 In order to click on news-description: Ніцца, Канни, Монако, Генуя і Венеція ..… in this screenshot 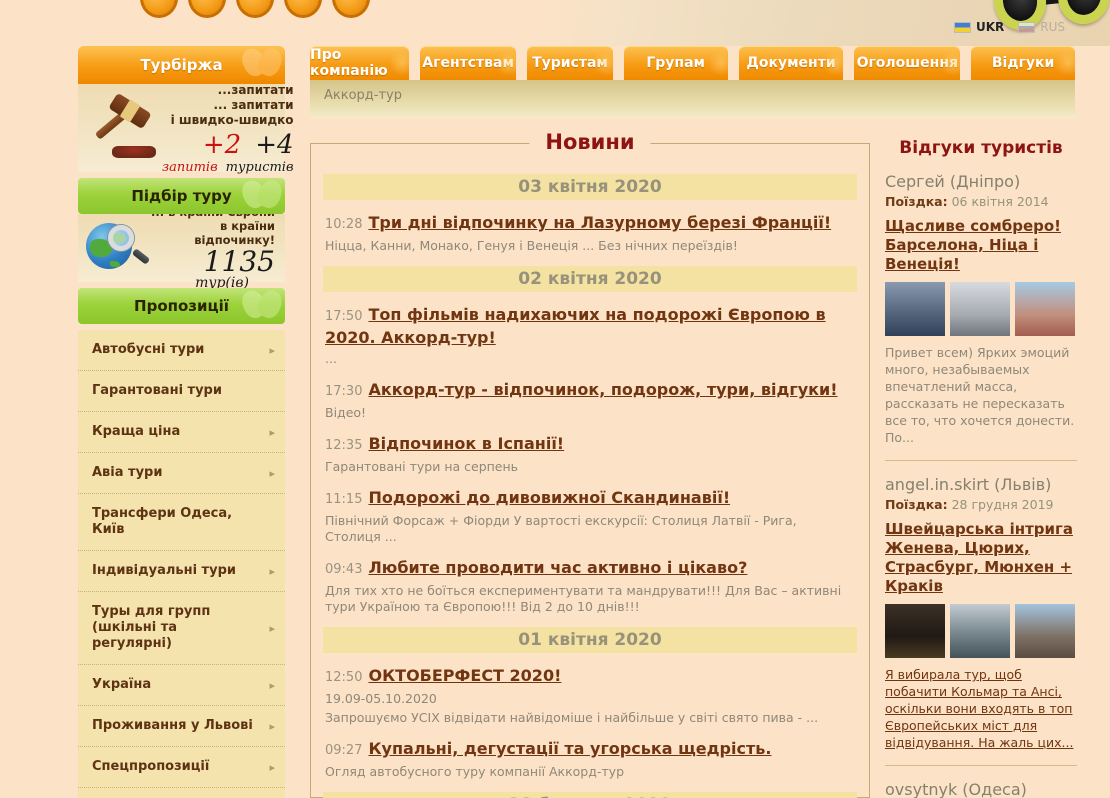, I will do `click(531, 245)`.